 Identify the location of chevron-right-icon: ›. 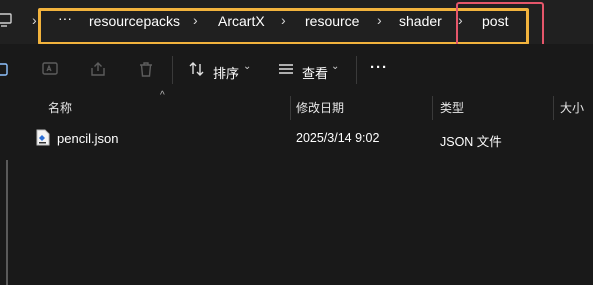
(34, 20).